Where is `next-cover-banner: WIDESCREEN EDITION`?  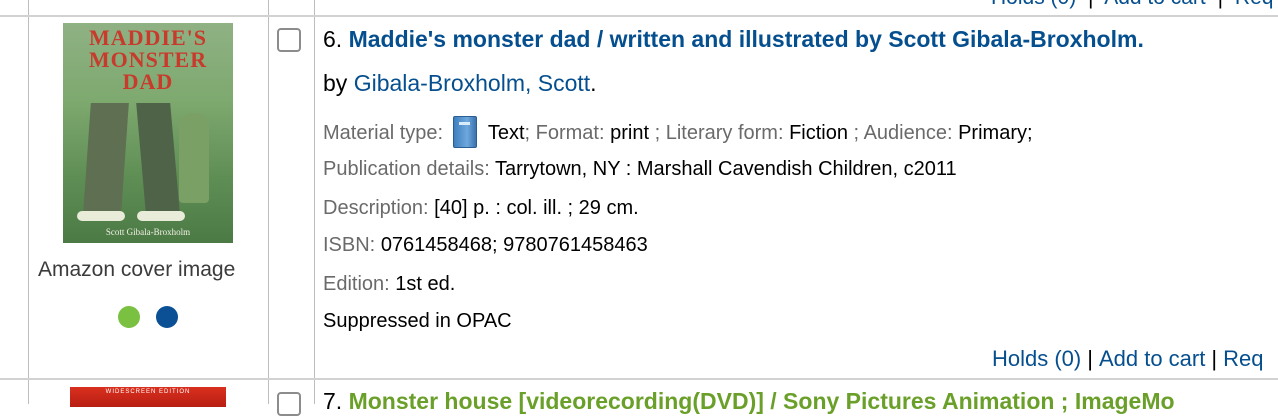
next-cover-banner: WIDESCREEN EDITION is located at coordinates (148, 392).